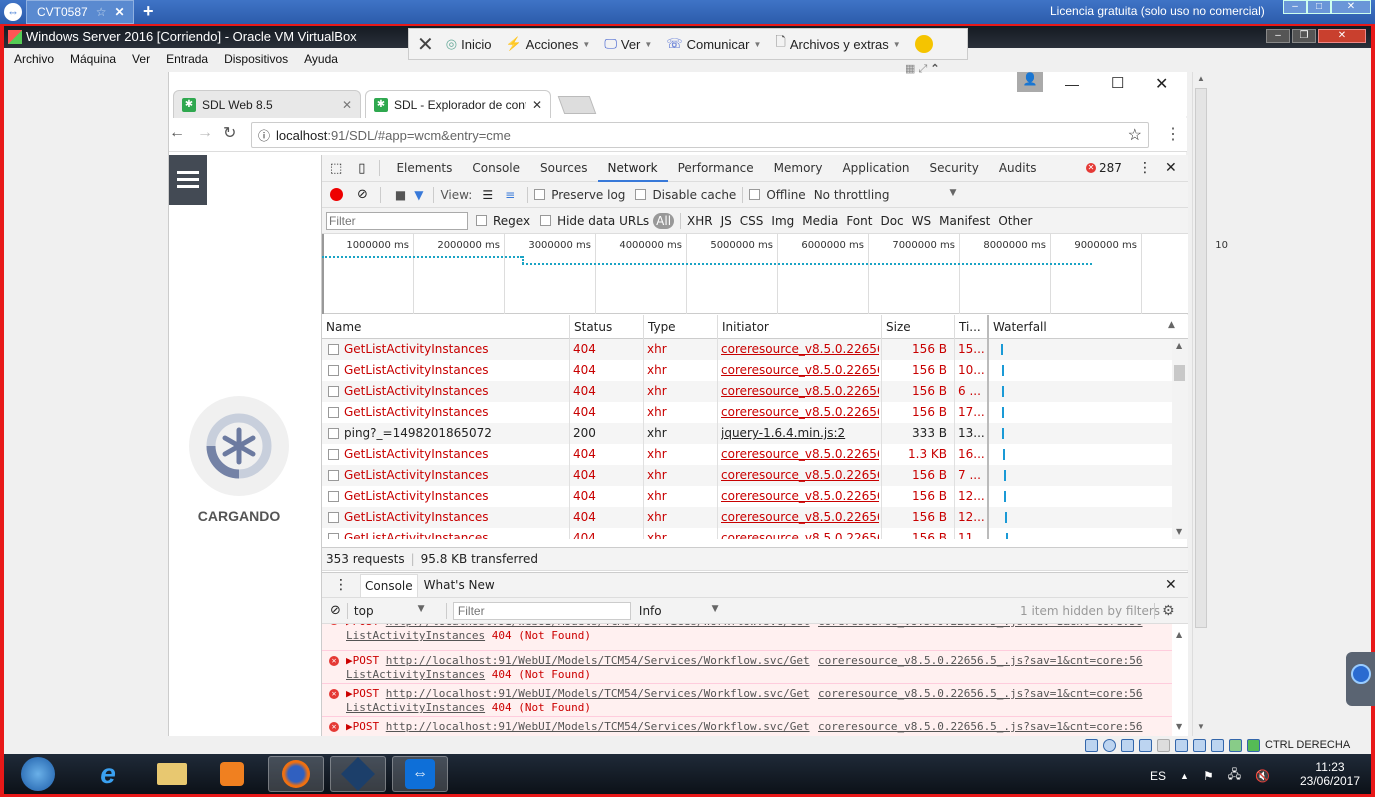  What do you see at coordinates (700, 221) in the screenshot?
I see `filter-xhr: XHR` at bounding box center [700, 221].